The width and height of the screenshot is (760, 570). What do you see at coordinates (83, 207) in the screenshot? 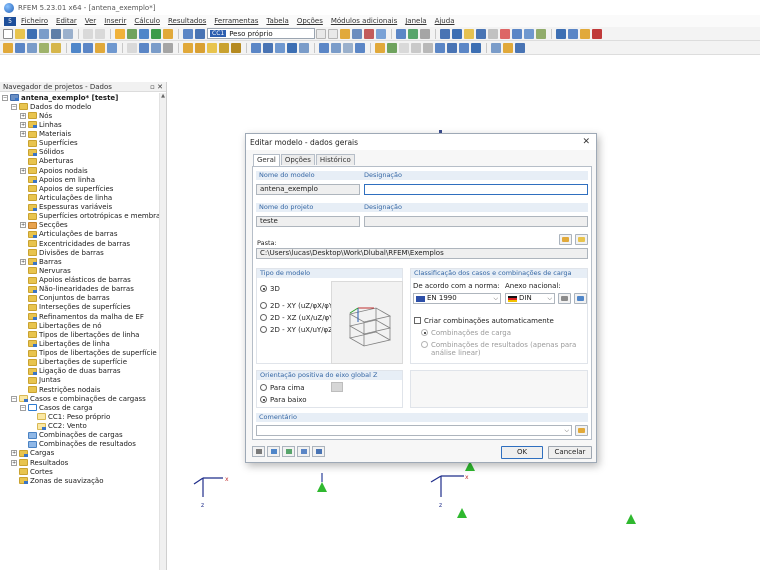
I see `tree-item: Espessuras variáveis` at bounding box center [83, 207].